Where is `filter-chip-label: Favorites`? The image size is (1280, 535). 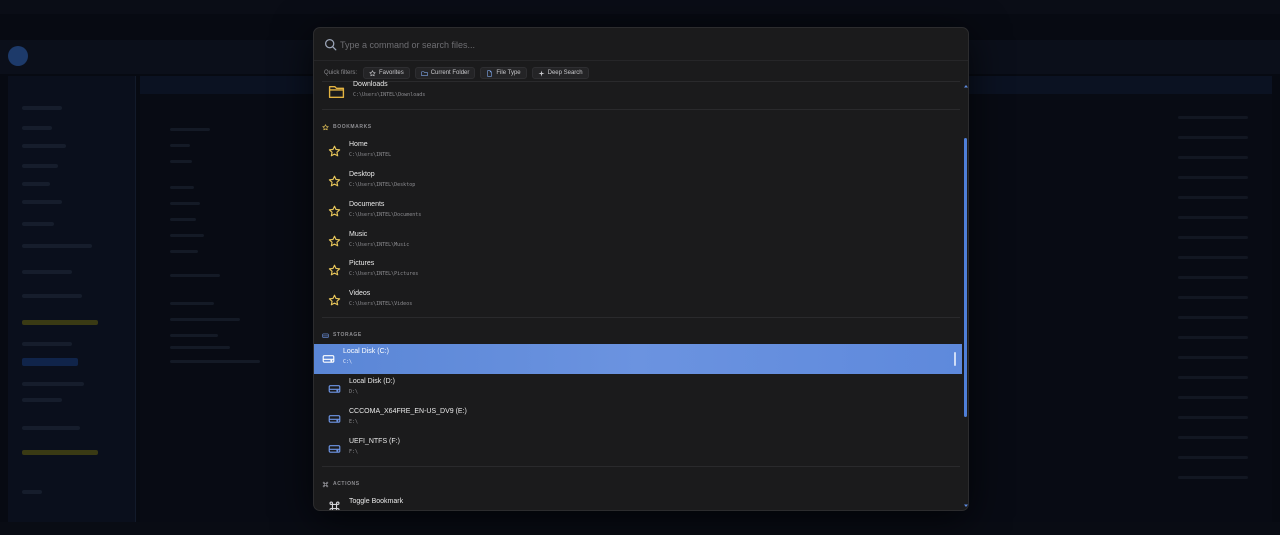
filter-chip-label: Favorites is located at coordinates (391, 73).